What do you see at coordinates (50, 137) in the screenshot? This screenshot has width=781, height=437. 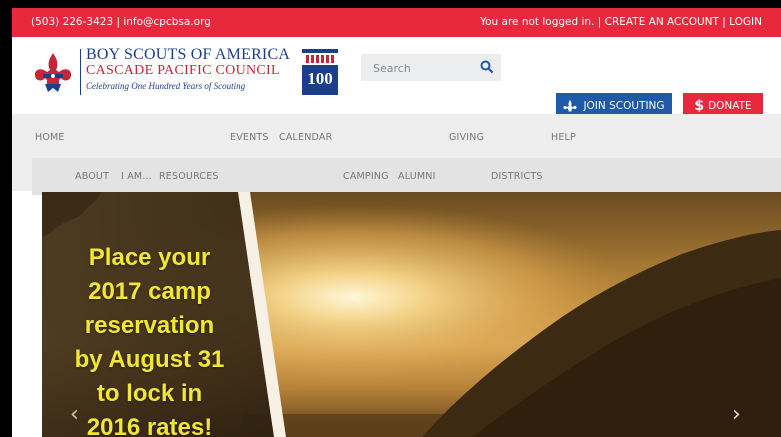 I see `nav-home: HOME` at bounding box center [50, 137].